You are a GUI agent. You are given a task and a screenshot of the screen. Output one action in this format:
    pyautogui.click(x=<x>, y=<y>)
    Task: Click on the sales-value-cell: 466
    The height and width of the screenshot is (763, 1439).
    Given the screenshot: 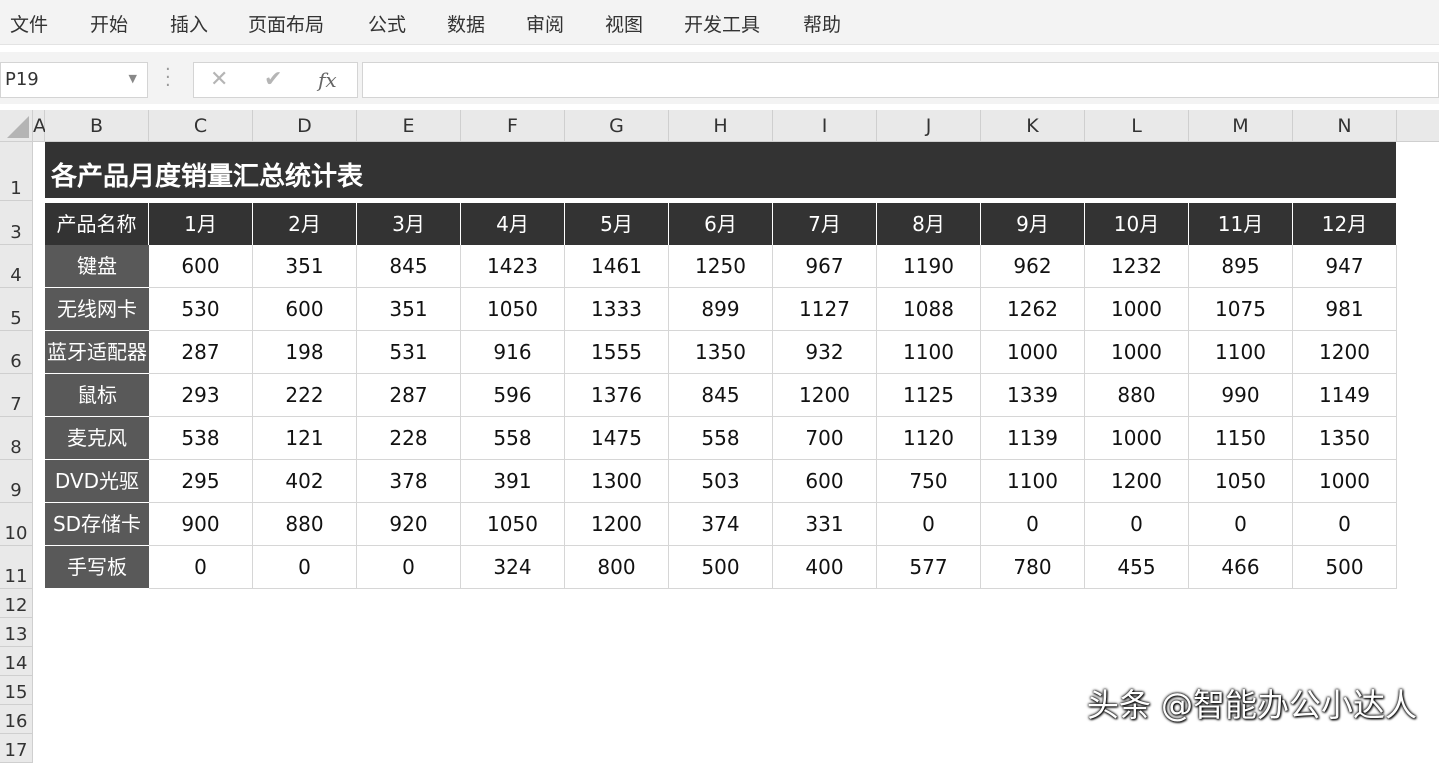 What is the action you would take?
    pyautogui.click(x=1241, y=567)
    